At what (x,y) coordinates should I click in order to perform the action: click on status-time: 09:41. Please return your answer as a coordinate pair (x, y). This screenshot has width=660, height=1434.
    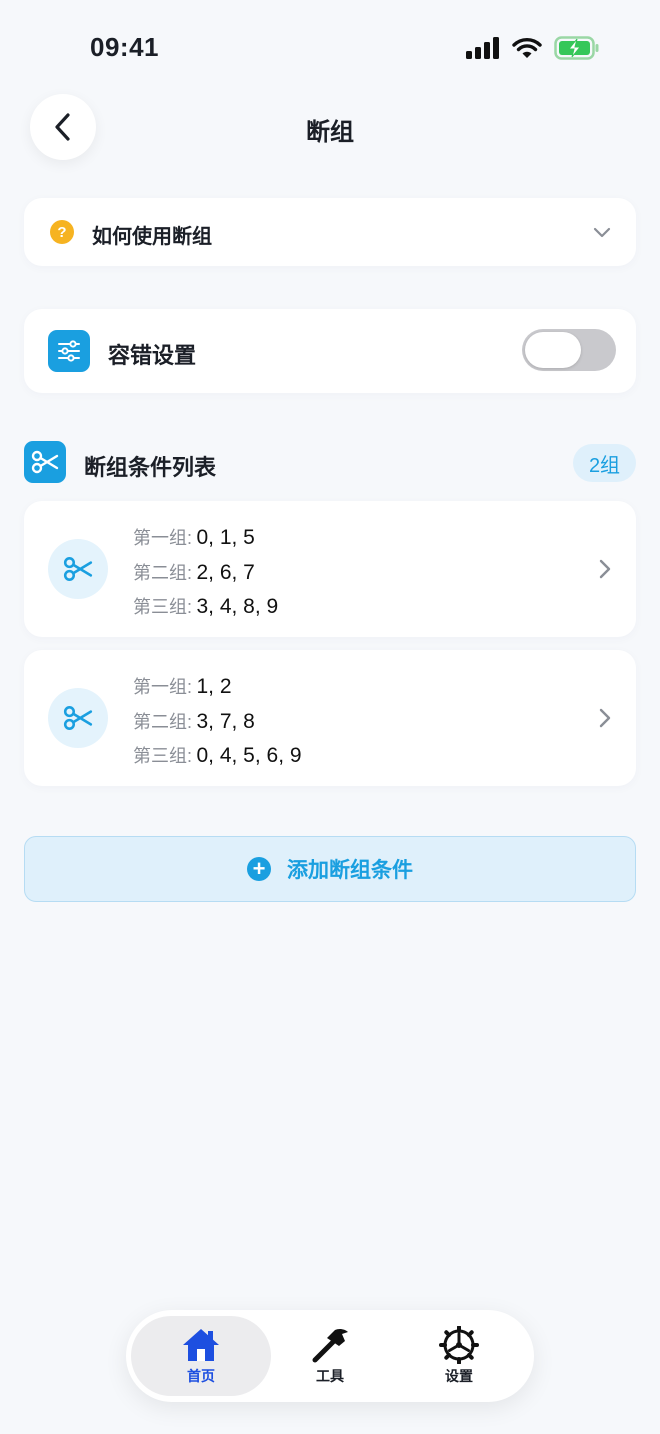
    Looking at the image, I should click on (124, 47).